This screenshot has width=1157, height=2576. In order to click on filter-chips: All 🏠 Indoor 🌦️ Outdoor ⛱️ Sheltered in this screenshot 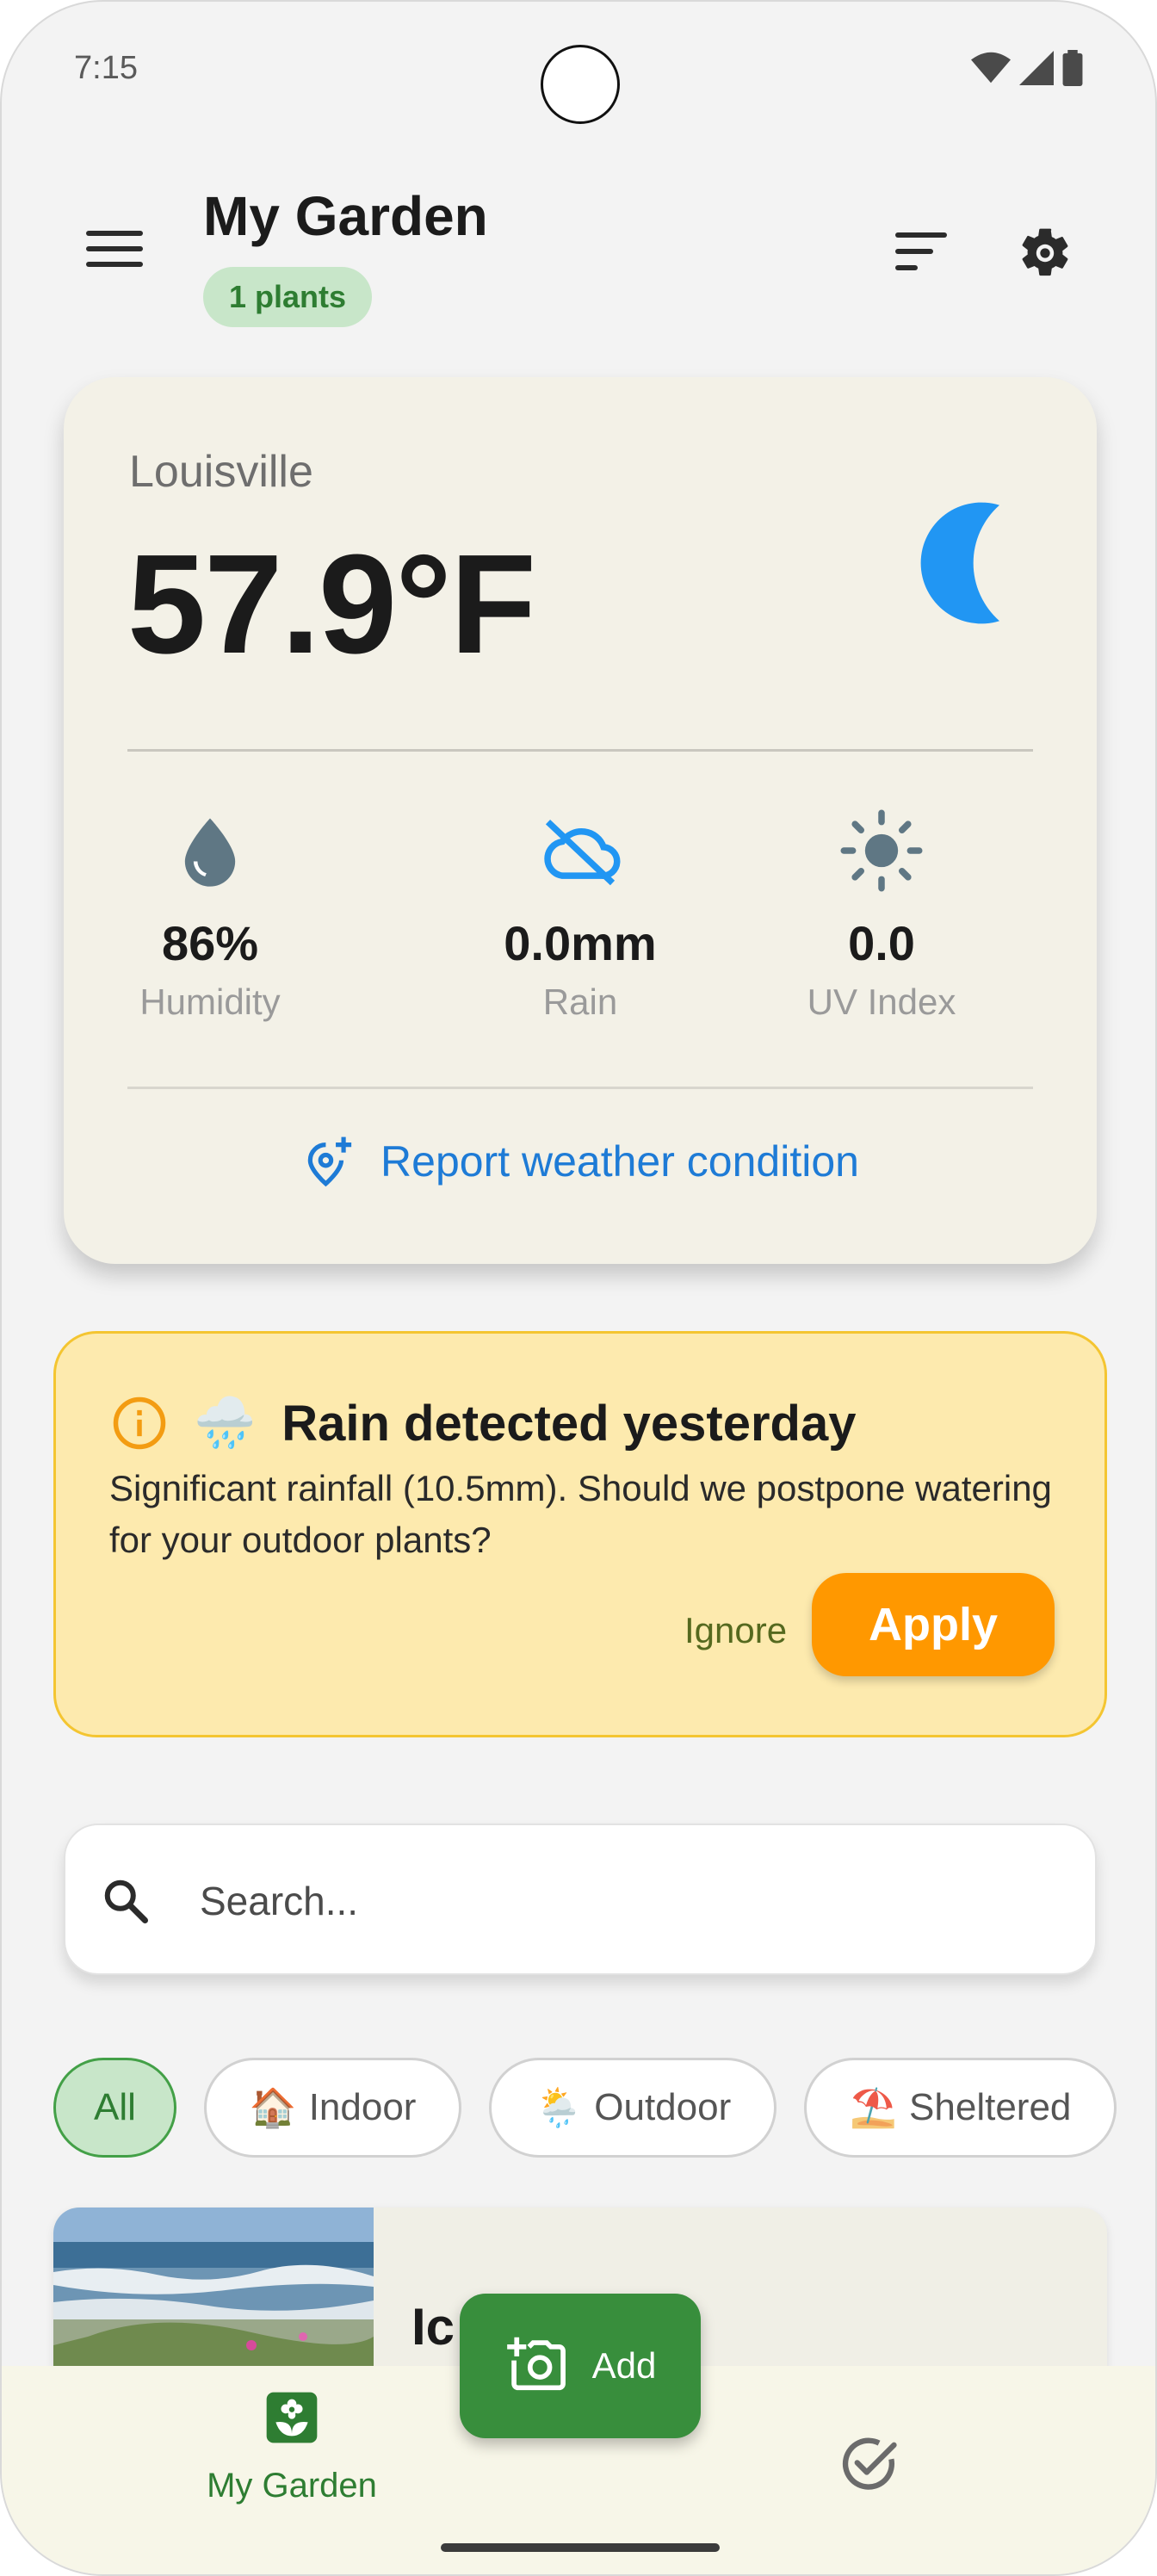, I will do `click(585, 2108)`.